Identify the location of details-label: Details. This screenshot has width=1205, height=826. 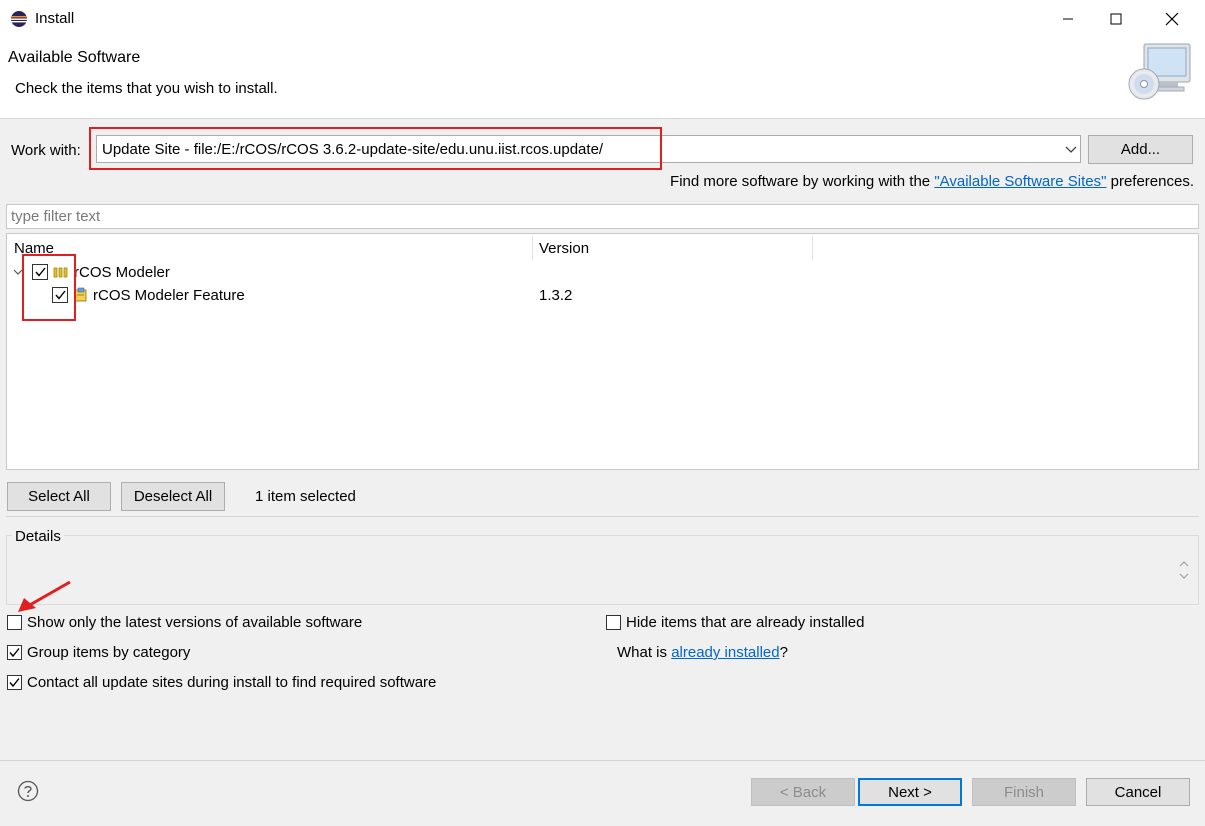
(38, 536).